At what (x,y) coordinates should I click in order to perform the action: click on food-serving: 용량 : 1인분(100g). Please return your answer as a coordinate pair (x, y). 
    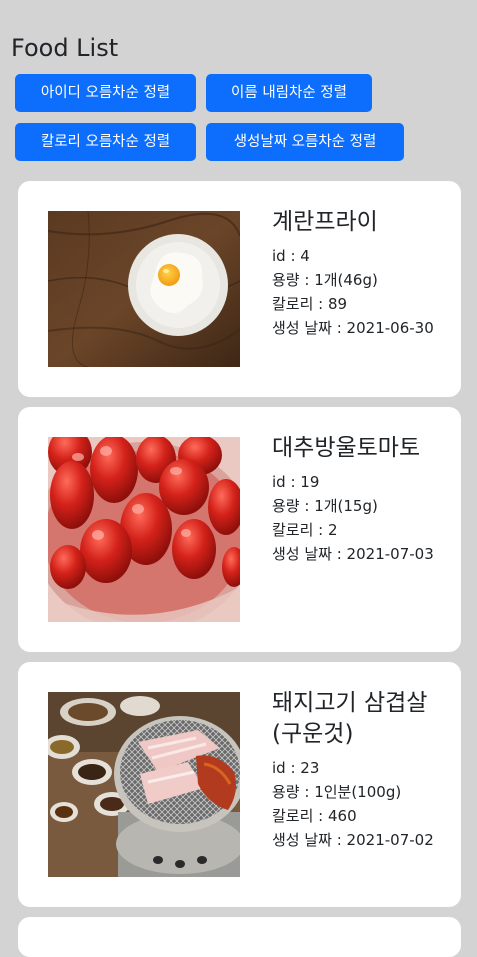
    Looking at the image, I should click on (337, 792).